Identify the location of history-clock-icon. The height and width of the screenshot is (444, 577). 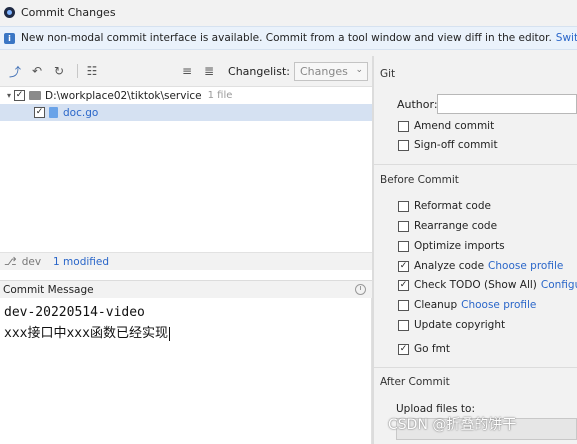
(360, 289).